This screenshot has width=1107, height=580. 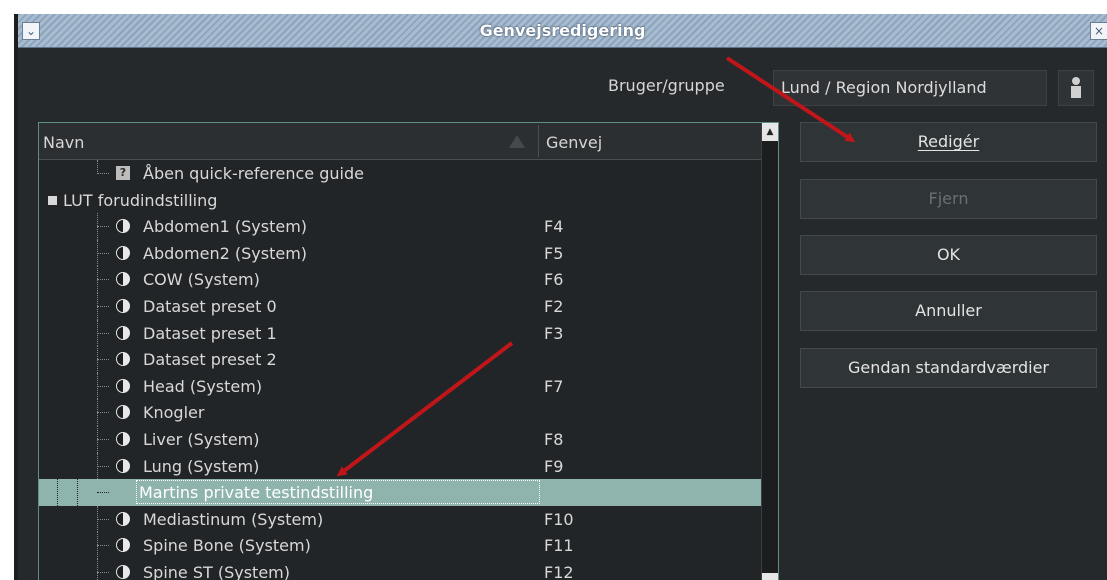 I want to click on ok-button-label: OK, so click(x=948, y=254).